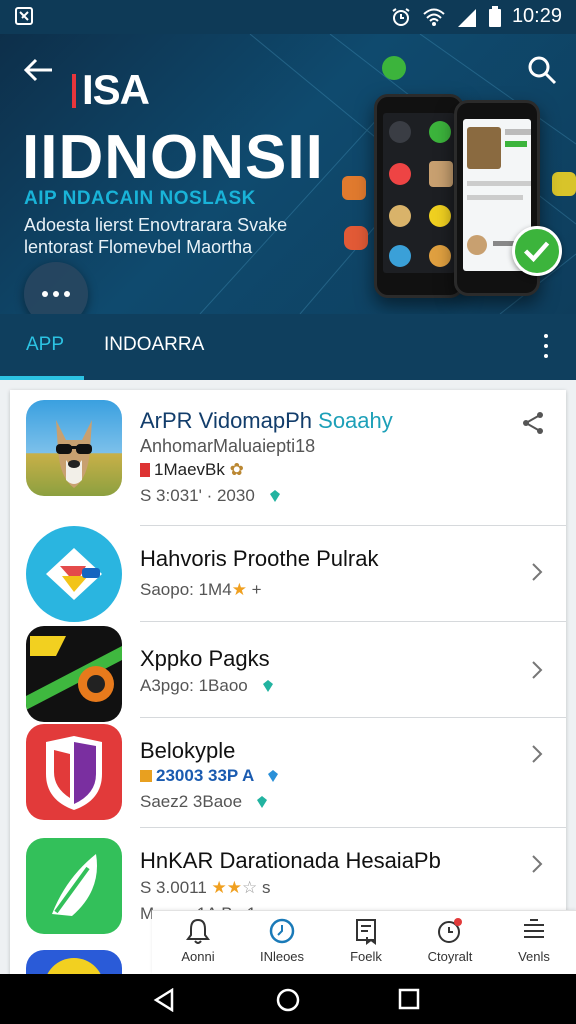  Describe the element at coordinates (24, 16) in the screenshot. I see `notification-icon` at that location.